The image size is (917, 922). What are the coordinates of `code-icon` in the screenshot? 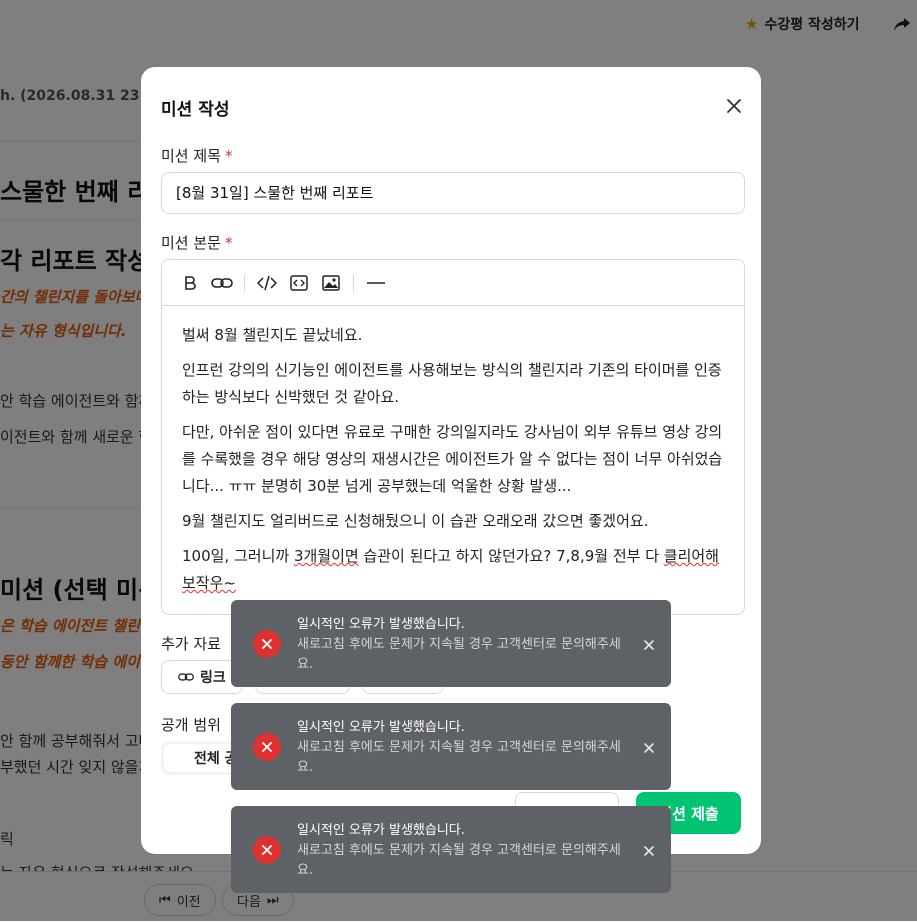 It's located at (267, 283).